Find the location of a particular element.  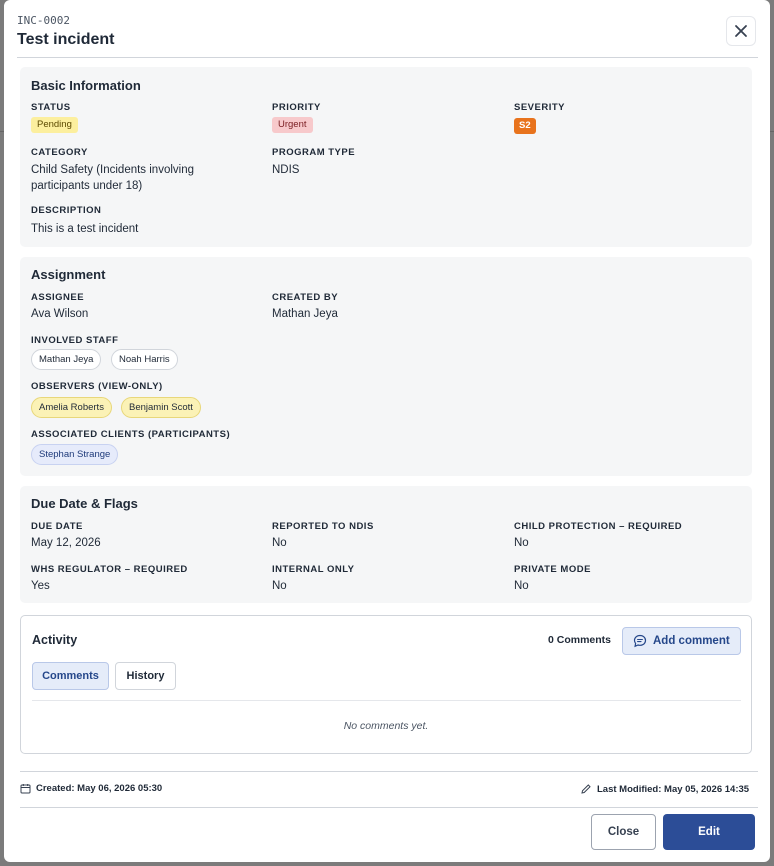

child-protection-label: CHILD PROTECTION – REQUIRED is located at coordinates (598, 526).